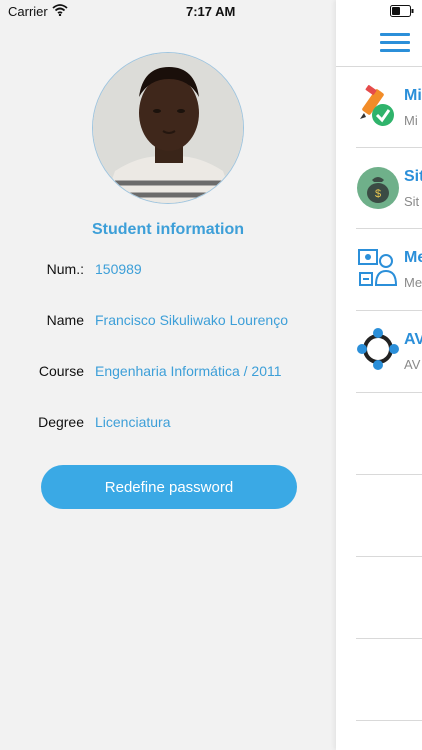  Describe the element at coordinates (61, 371) in the screenshot. I see `course-label: Course` at that location.